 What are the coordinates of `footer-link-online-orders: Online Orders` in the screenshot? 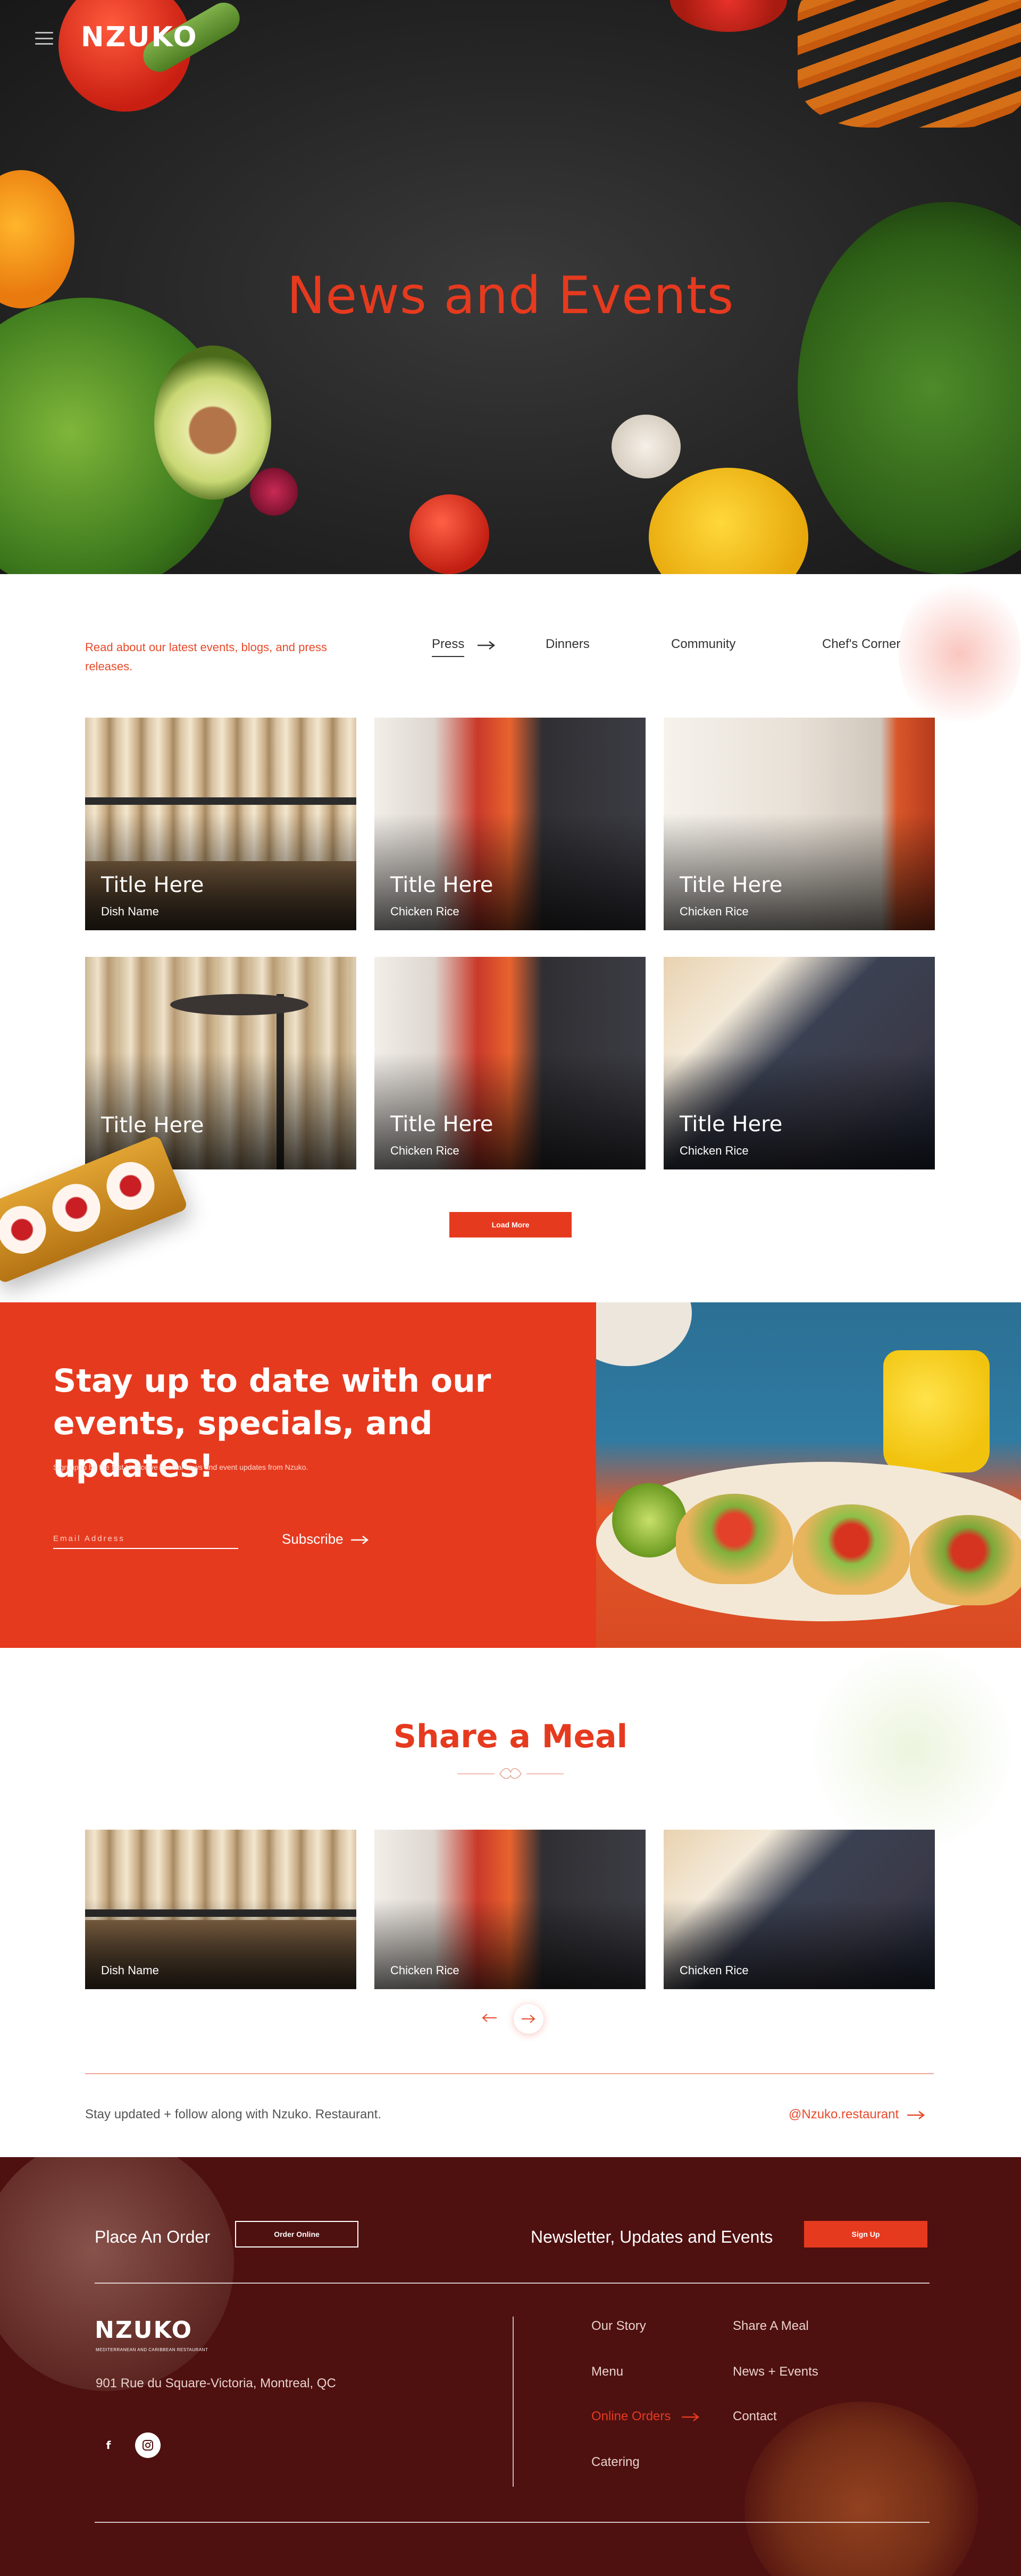 It's located at (645, 2416).